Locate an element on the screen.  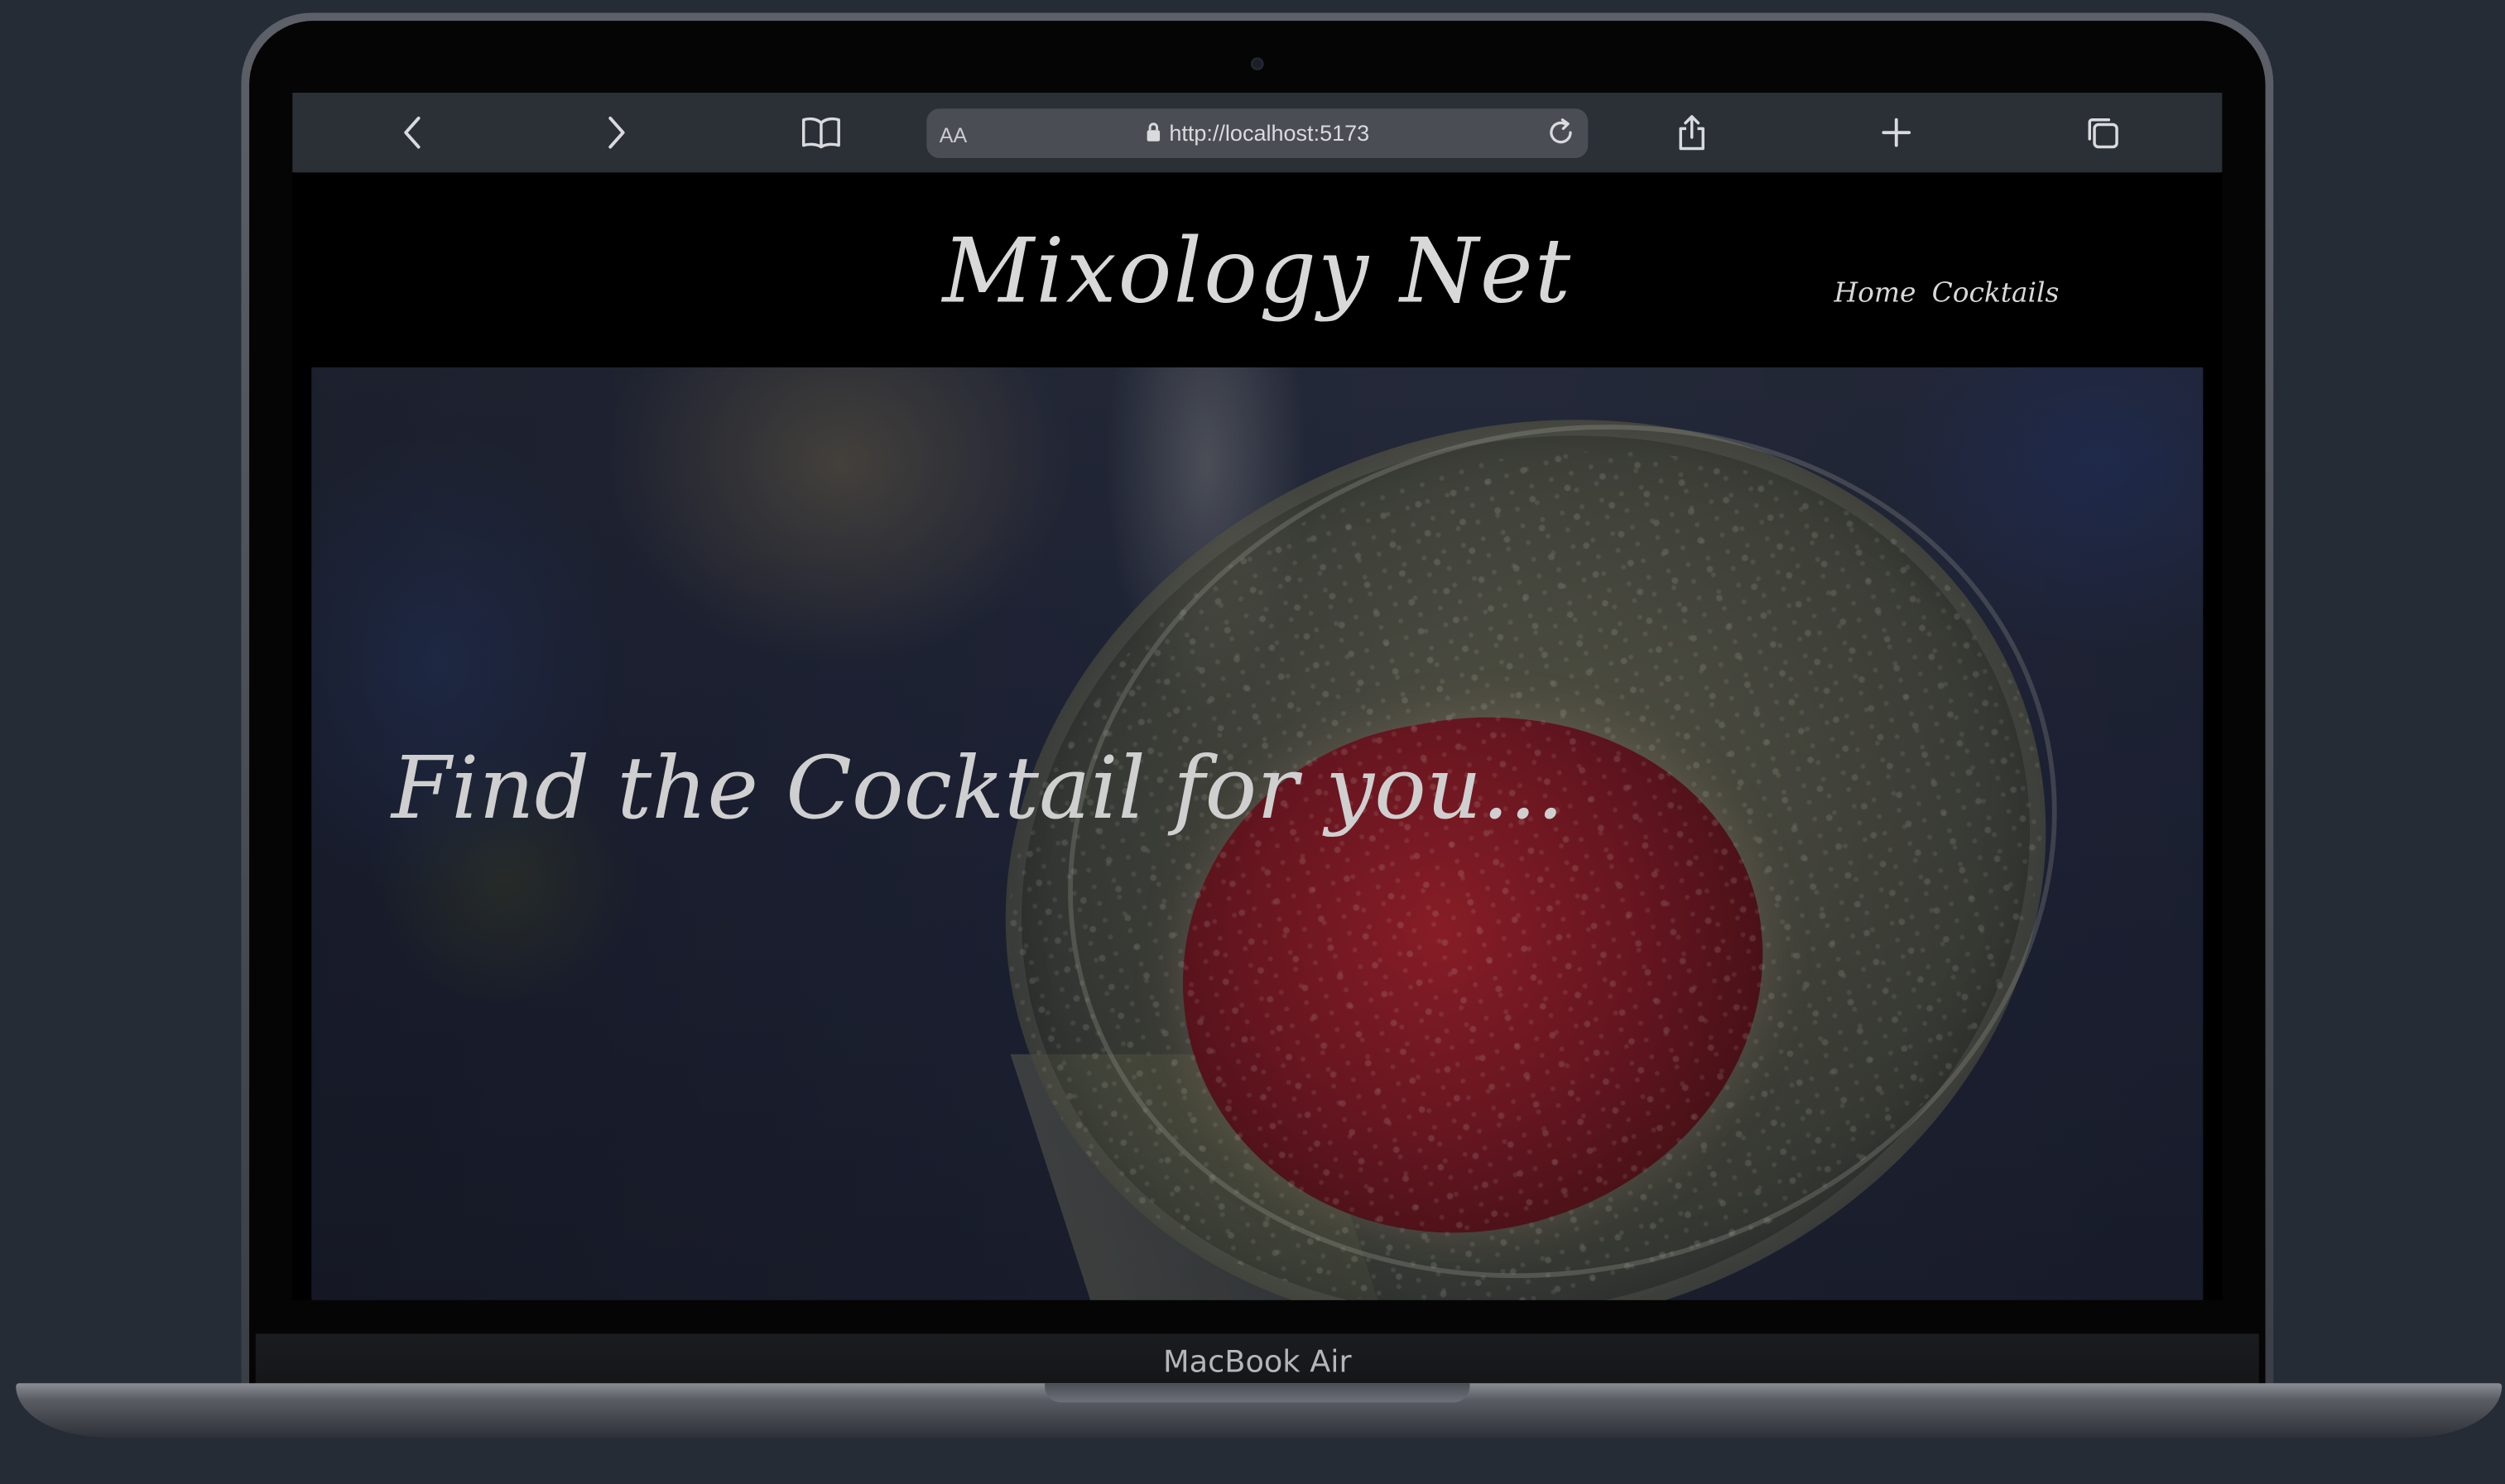
back-button is located at coordinates (412, 132).